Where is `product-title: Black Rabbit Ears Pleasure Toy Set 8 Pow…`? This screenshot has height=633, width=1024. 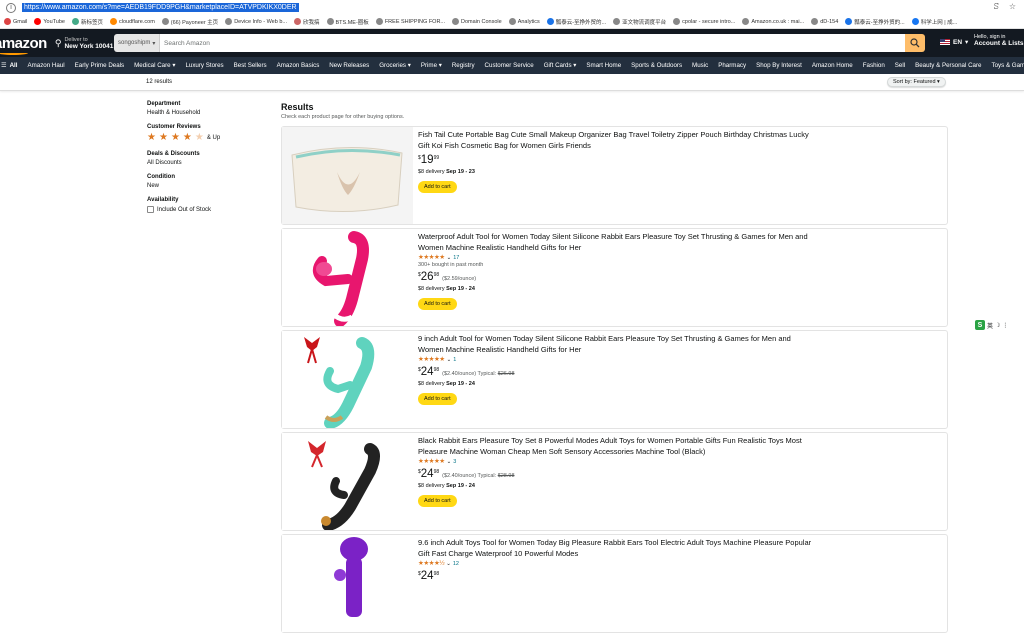
product-title: Black Rabbit Ears Pleasure Toy Set 8 Pow… is located at coordinates (618, 446).